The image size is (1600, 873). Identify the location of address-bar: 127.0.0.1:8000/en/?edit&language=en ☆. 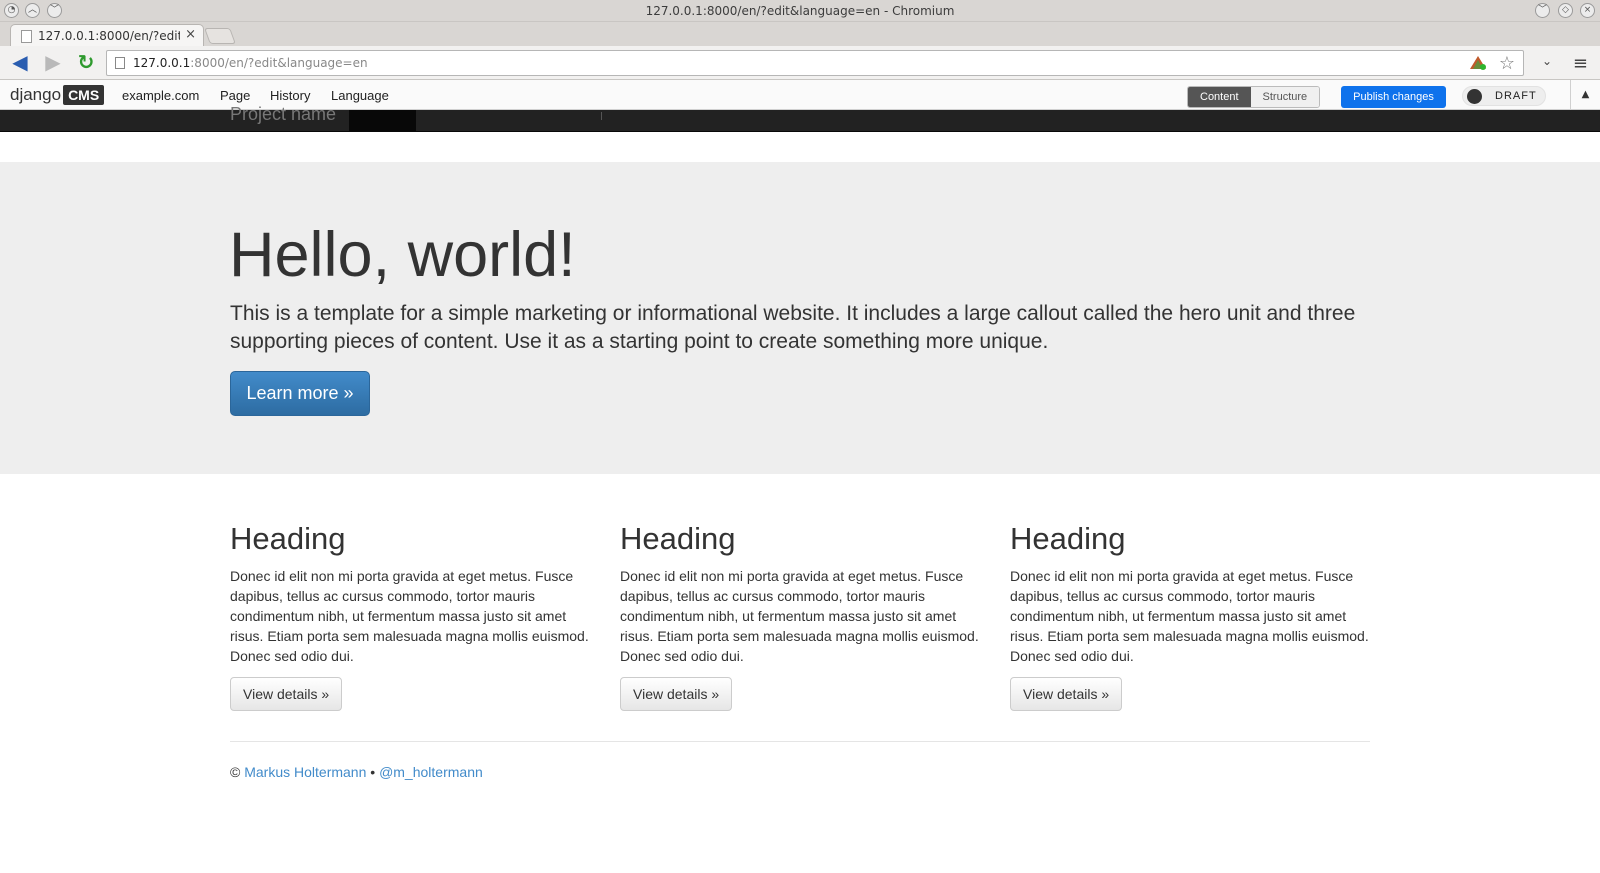
(815, 63).